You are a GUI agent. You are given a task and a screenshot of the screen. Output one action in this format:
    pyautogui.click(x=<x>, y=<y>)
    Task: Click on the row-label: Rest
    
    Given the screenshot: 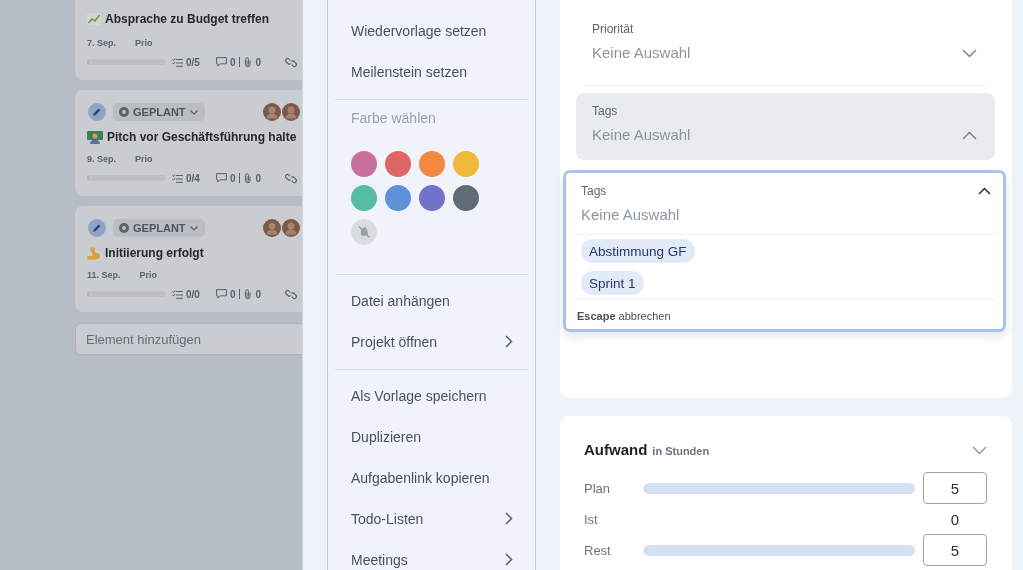 What is the action you would take?
    pyautogui.click(x=598, y=550)
    